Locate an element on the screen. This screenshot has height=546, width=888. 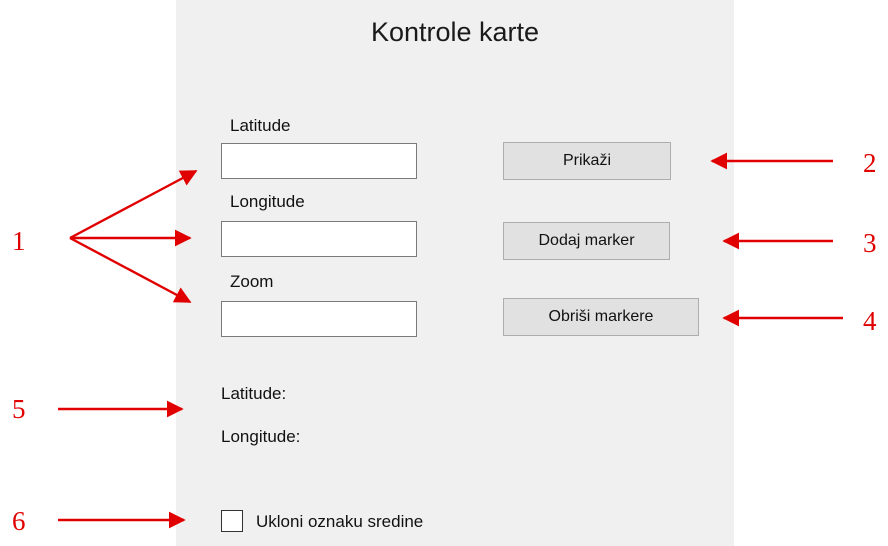
remove-center-marker-checkbox is located at coordinates (232, 521).